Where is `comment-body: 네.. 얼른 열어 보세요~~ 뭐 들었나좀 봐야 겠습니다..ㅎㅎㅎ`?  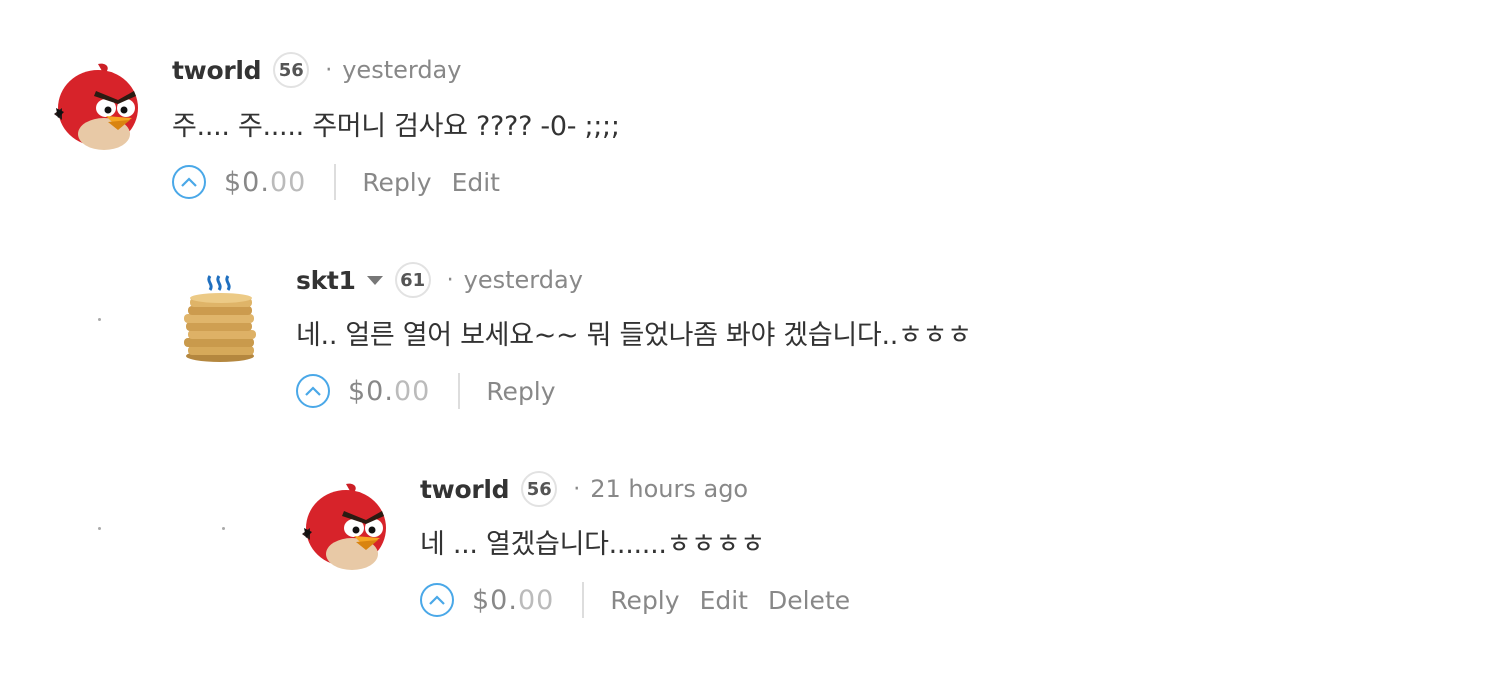
comment-body: 네.. 얼른 열어 보세요~~ 뭐 들었나좀 봐야 겠습니다..ㅎㅎㅎ is located at coordinates (634, 335).